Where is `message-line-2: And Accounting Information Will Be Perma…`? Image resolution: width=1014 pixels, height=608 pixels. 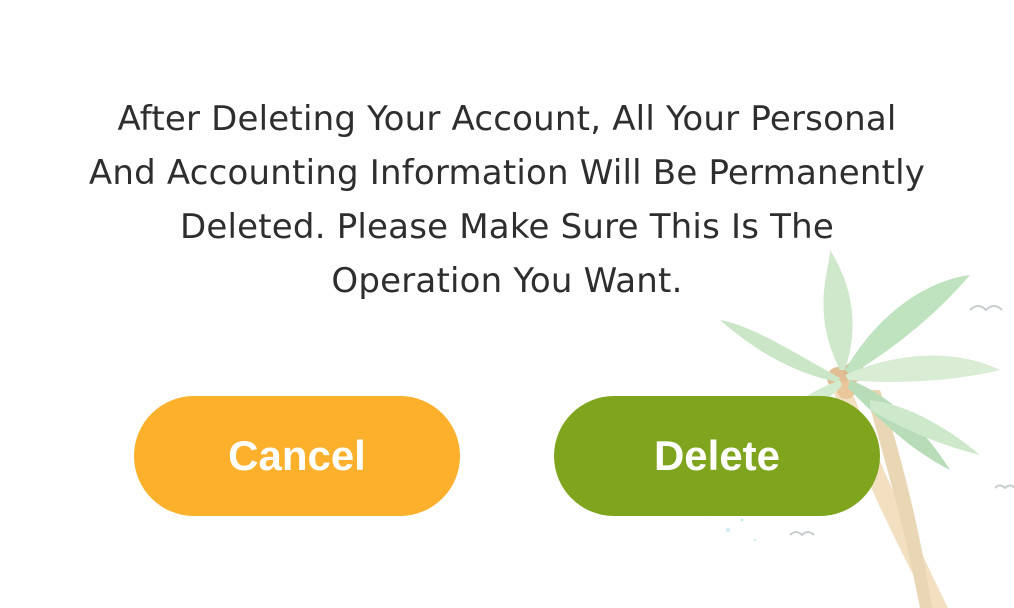 message-line-2: And Accounting Information Will Be Perma… is located at coordinates (507, 173).